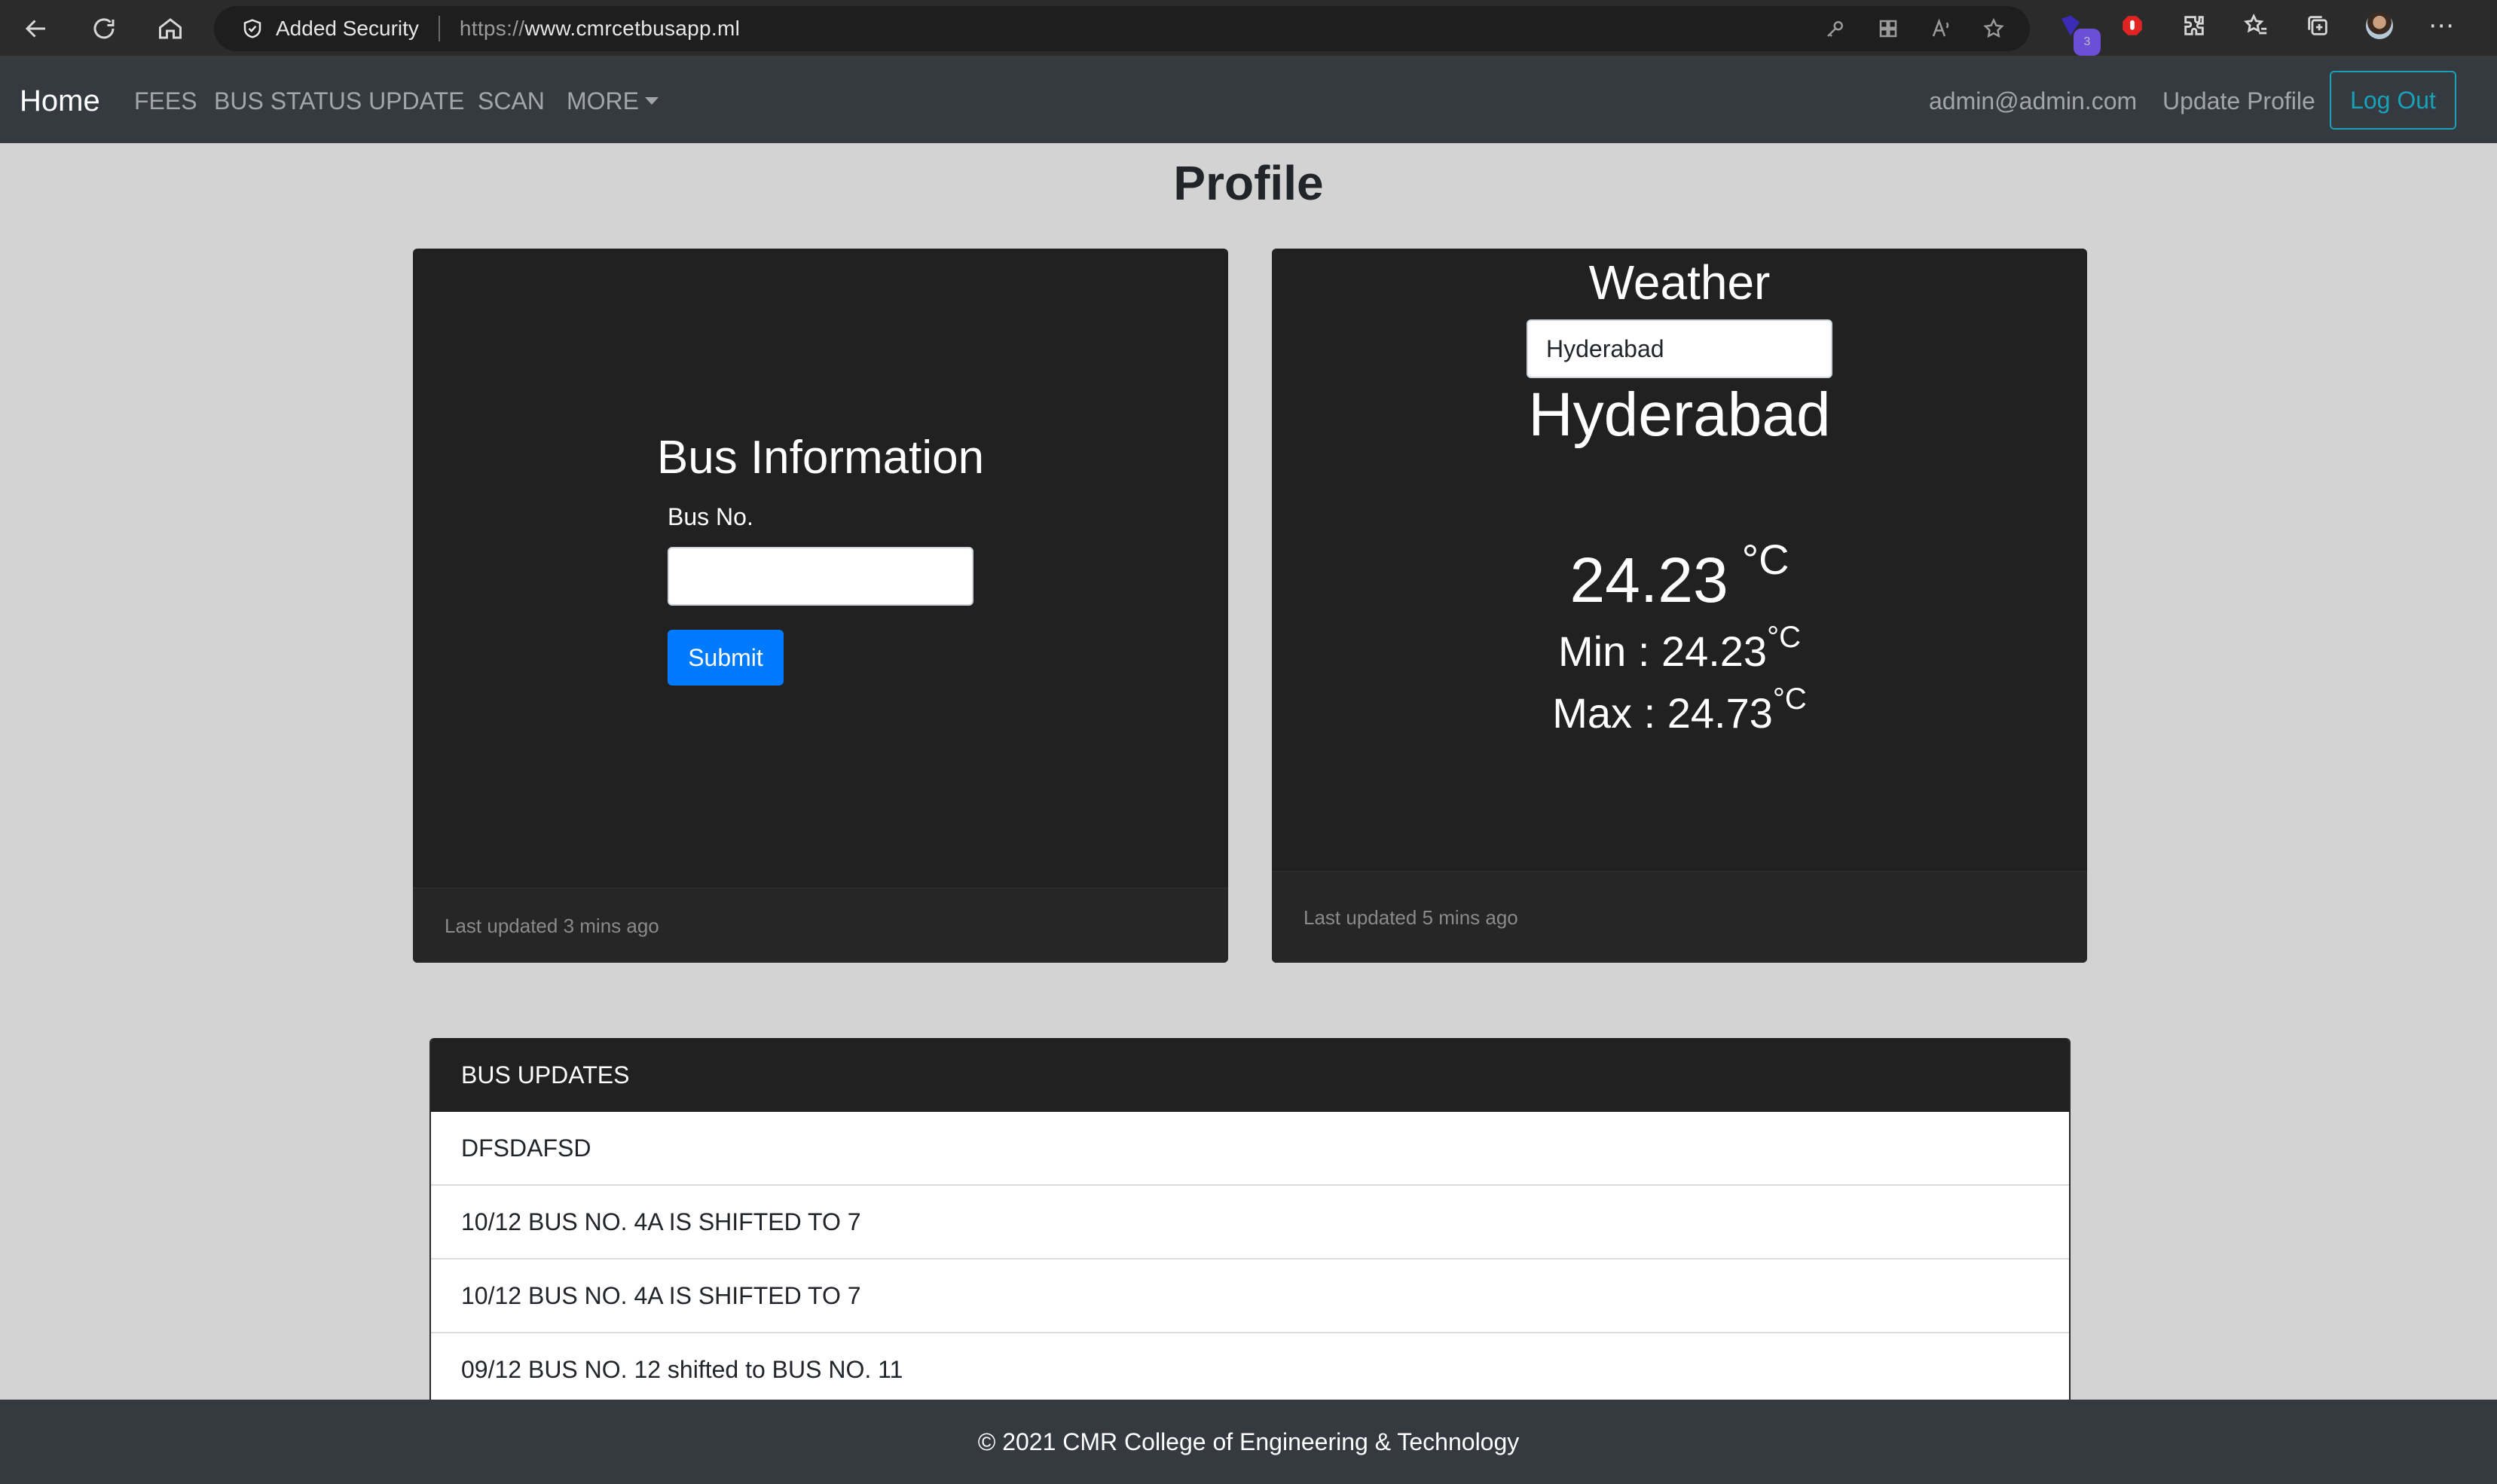 The height and width of the screenshot is (1484, 2497). I want to click on url-scheme: https://, so click(492, 28).